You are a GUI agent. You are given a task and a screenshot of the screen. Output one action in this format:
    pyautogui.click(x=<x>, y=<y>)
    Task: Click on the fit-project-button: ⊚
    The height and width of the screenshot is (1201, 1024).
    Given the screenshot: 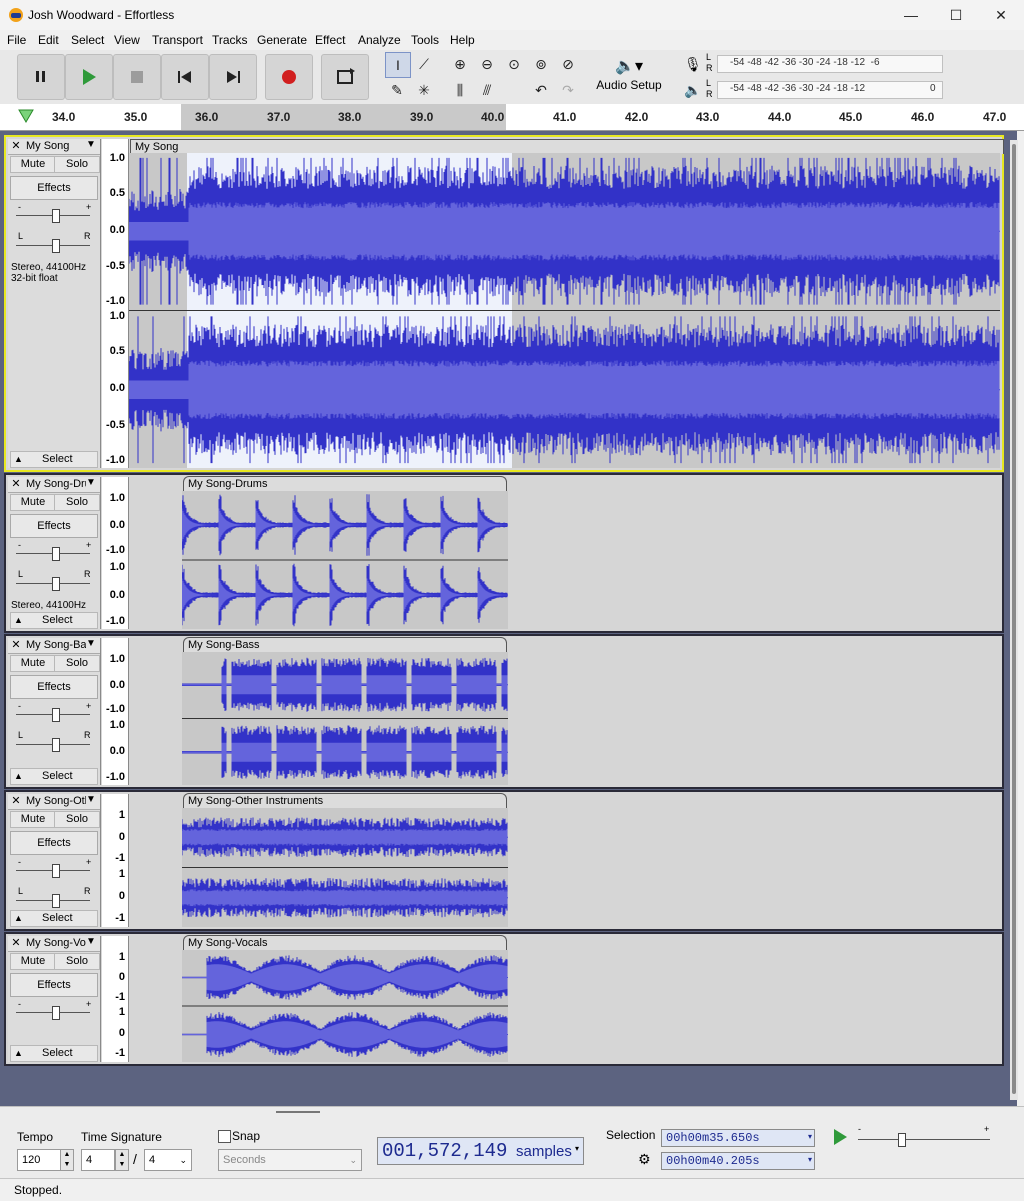 What is the action you would take?
    pyautogui.click(x=541, y=64)
    